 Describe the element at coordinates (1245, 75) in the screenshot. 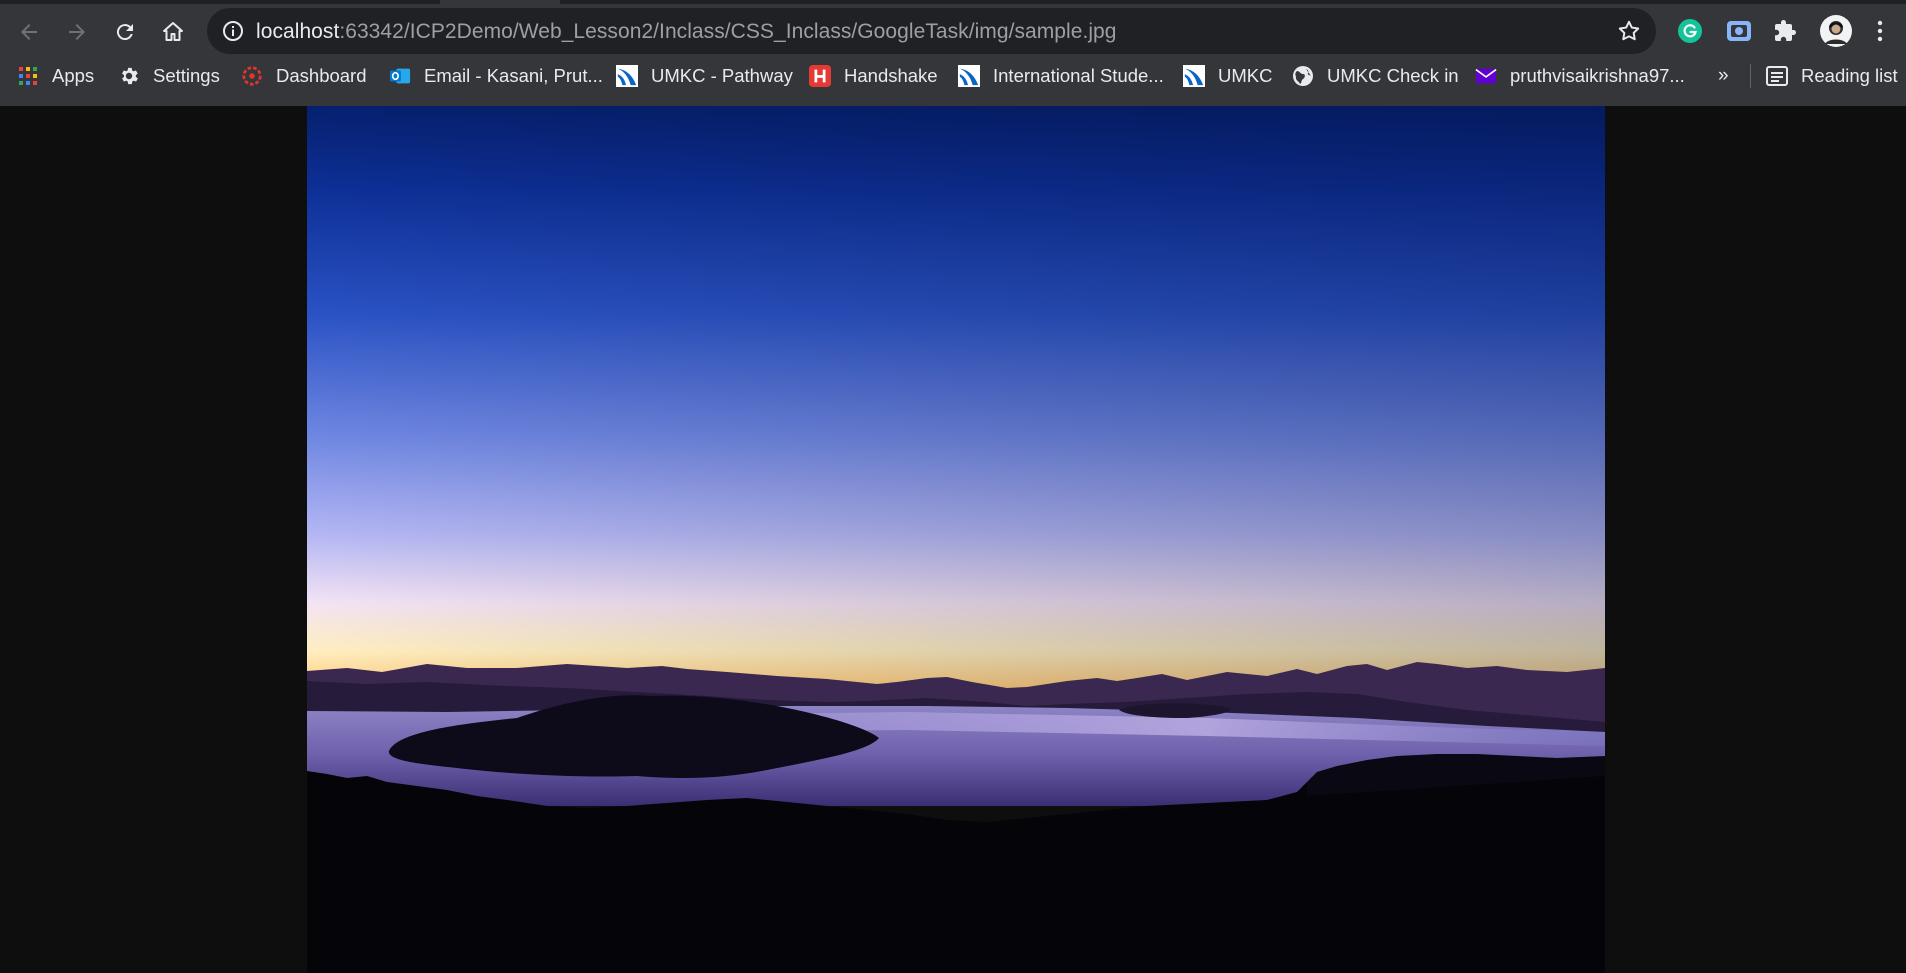

I see `bookmark-label: UMKC` at that location.